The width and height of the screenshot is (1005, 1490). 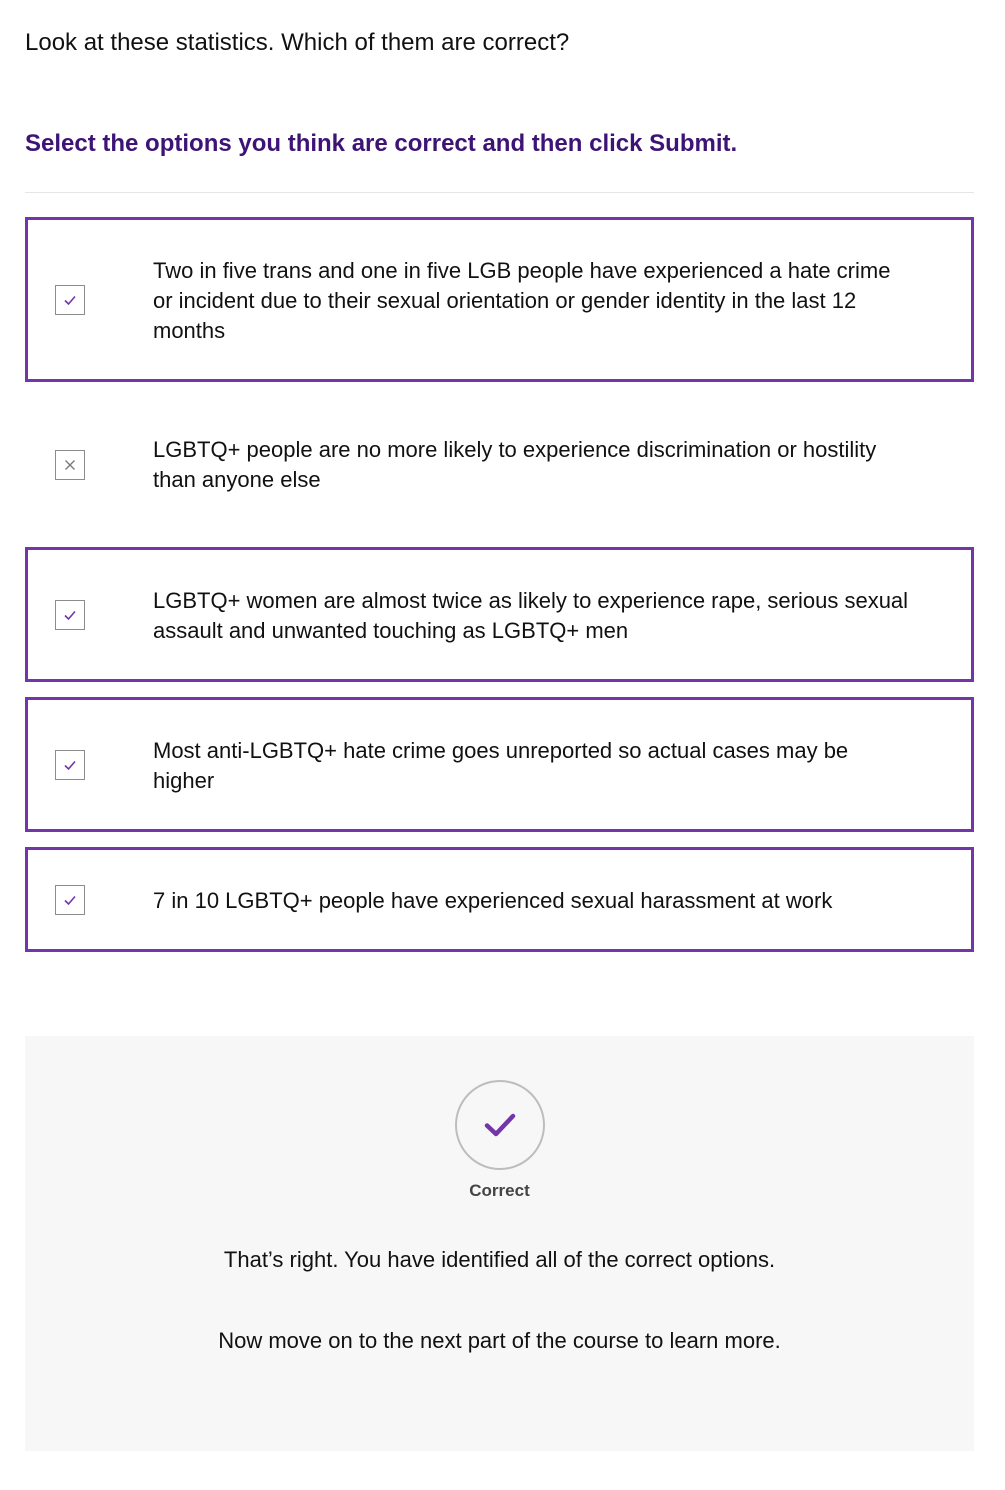 I want to click on divider, so click(x=499, y=192).